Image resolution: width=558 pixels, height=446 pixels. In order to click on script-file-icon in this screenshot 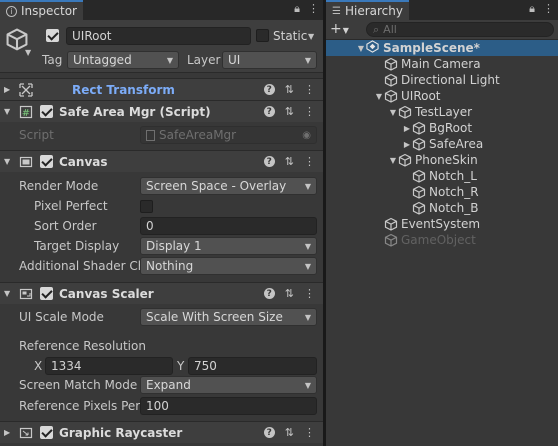, I will do `click(150, 135)`.